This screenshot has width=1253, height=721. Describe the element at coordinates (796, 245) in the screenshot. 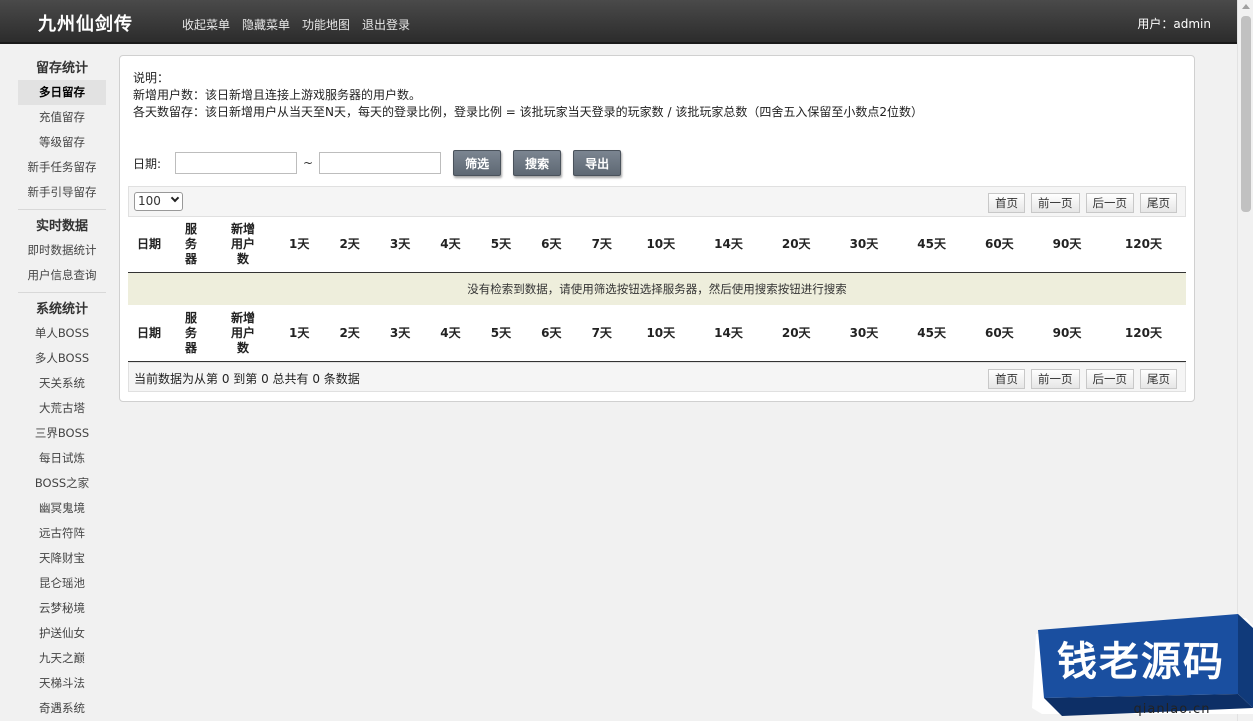

I see `column-header-day: 20天` at that location.